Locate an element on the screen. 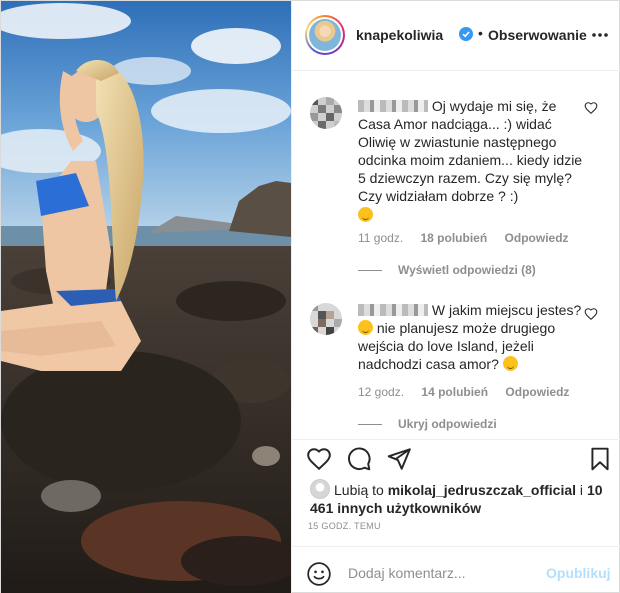  following-button: Obserwowanie is located at coordinates (537, 35).